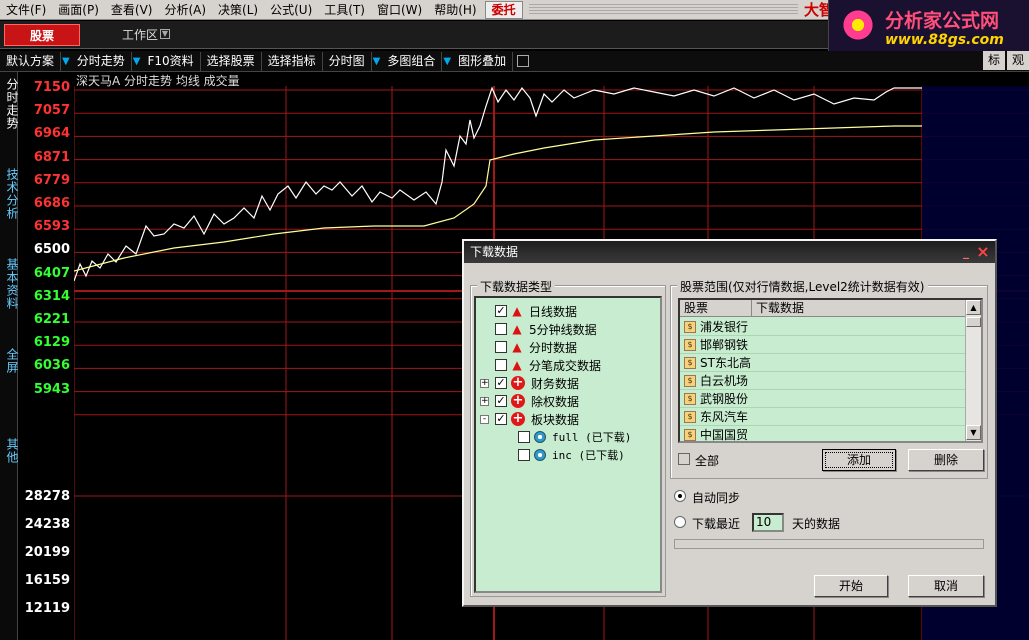 This screenshot has width=1029, height=640. Describe the element at coordinates (993, 60) in the screenshot. I see `tb-mark-button: 标` at that location.